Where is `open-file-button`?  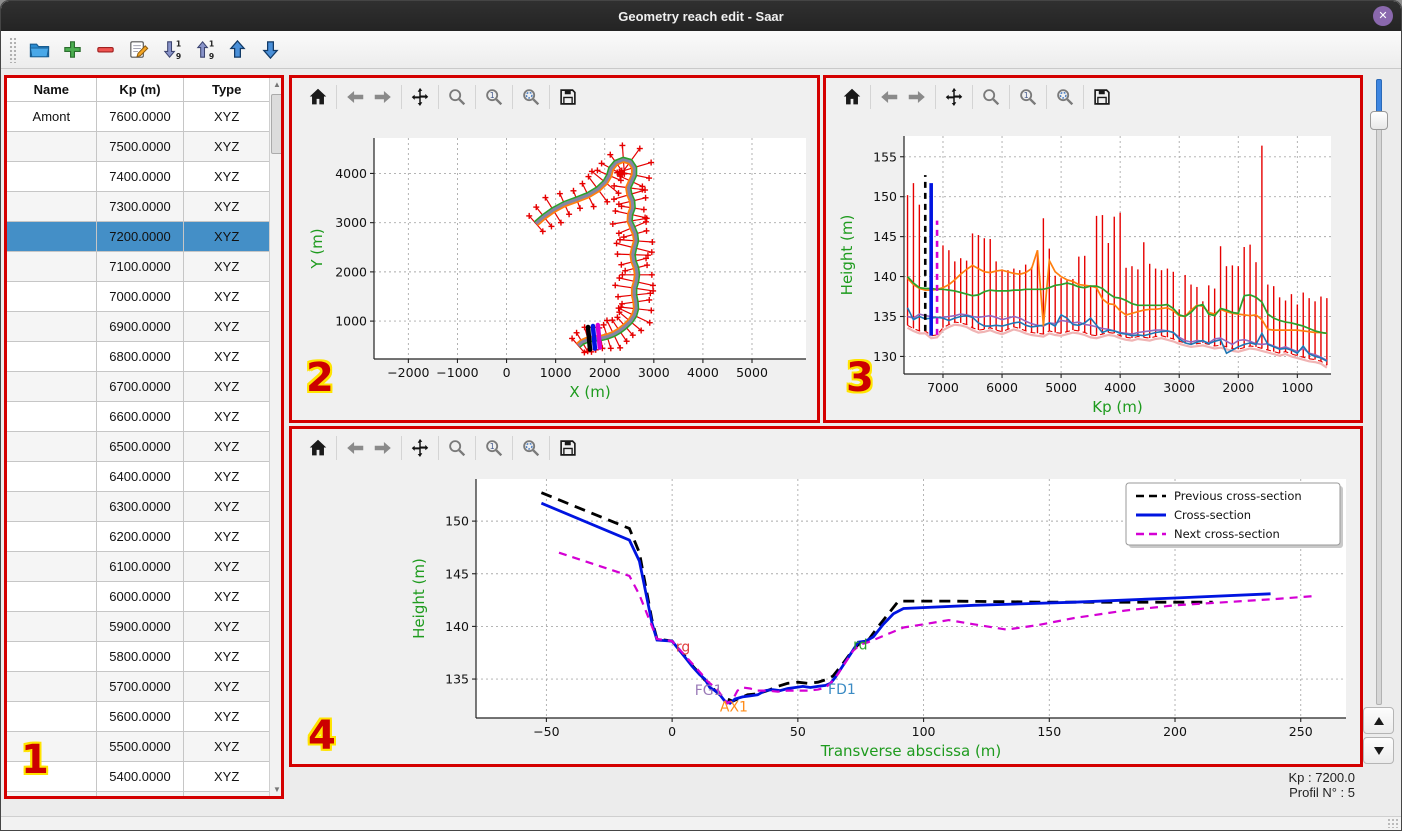 open-file-button is located at coordinates (39, 50).